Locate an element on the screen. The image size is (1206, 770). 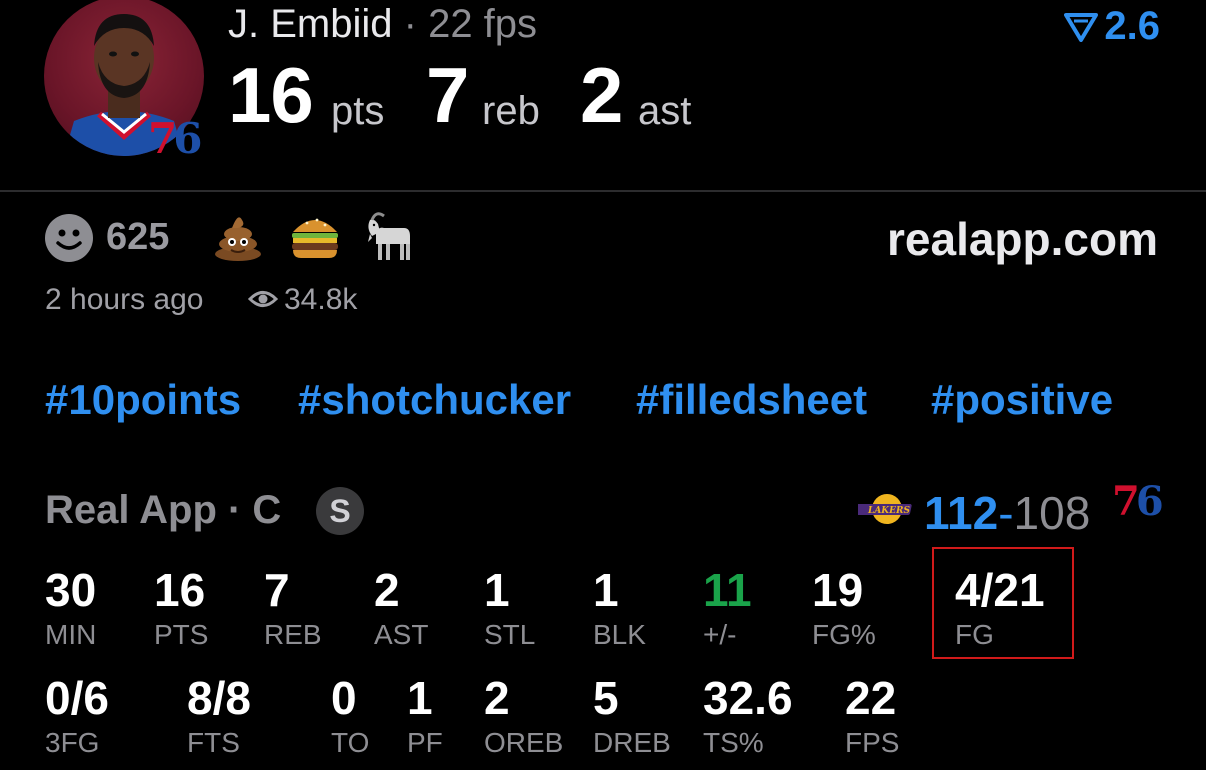
stat-label: +/- is located at coordinates (720, 634).